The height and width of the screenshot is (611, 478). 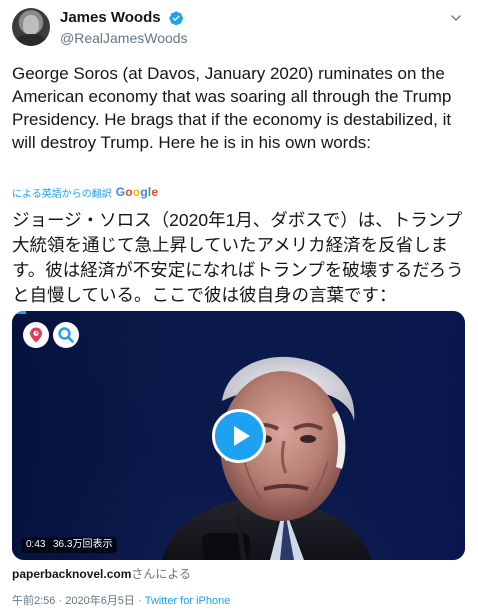 I want to click on attribution-domain: paperbacknovel.com, so click(x=71, y=574).